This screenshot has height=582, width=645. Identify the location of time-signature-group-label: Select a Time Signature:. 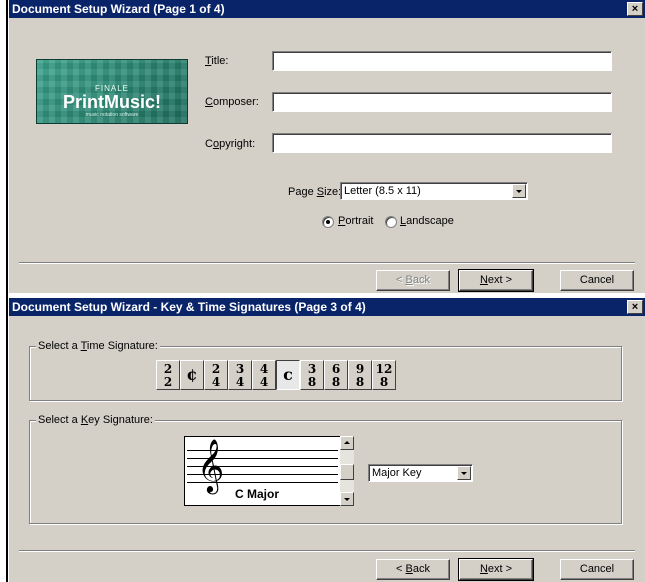
(98, 346).